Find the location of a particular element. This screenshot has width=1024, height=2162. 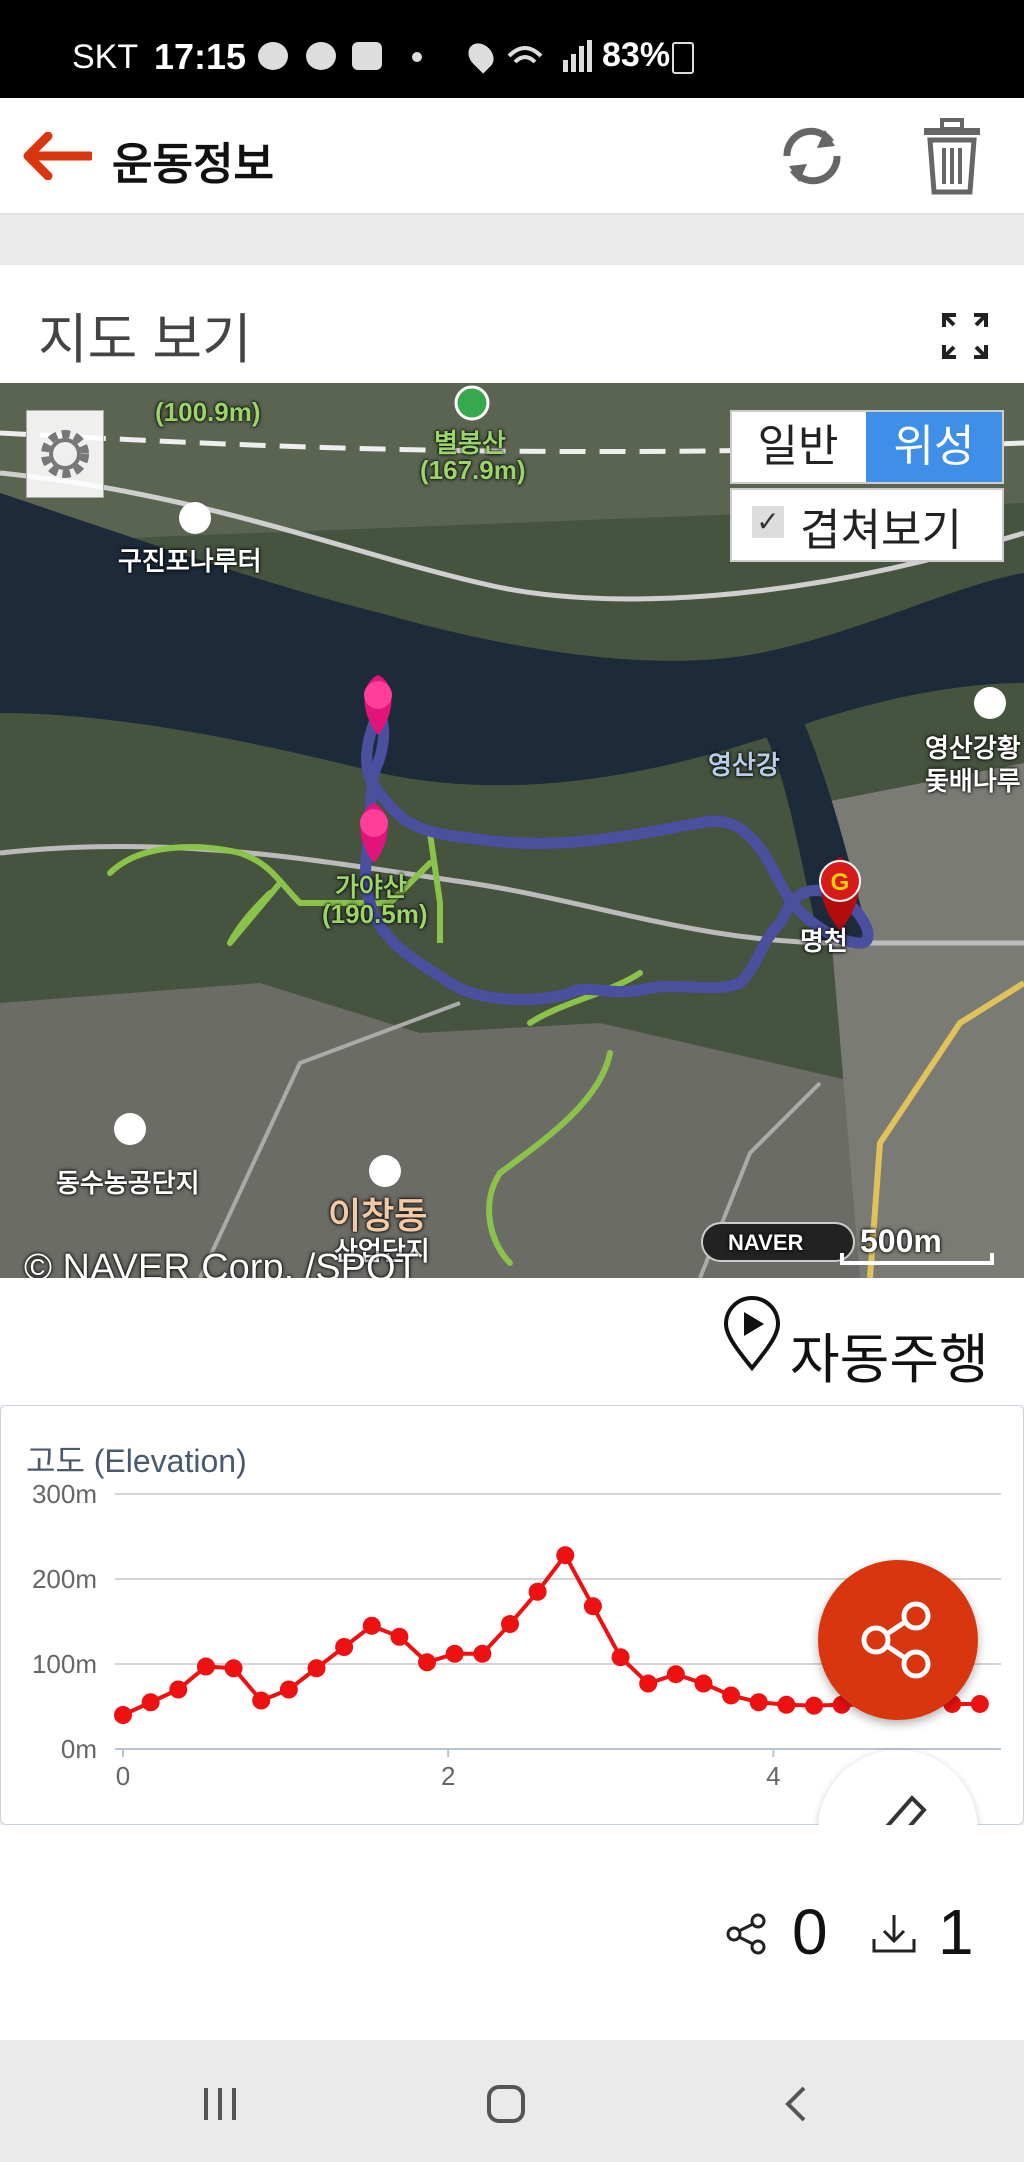

page-title: 운동정보 is located at coordinates (193, 164).